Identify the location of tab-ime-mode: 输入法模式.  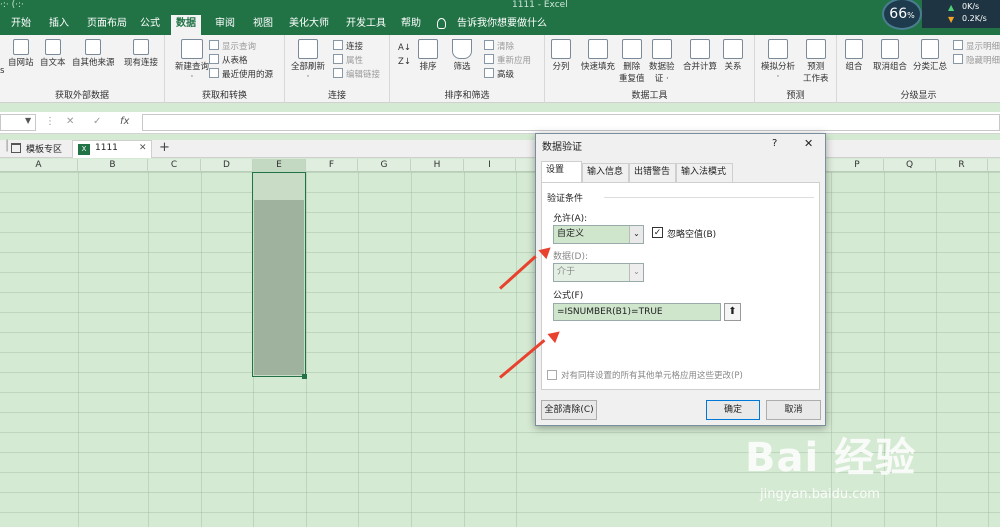
(704, 172).